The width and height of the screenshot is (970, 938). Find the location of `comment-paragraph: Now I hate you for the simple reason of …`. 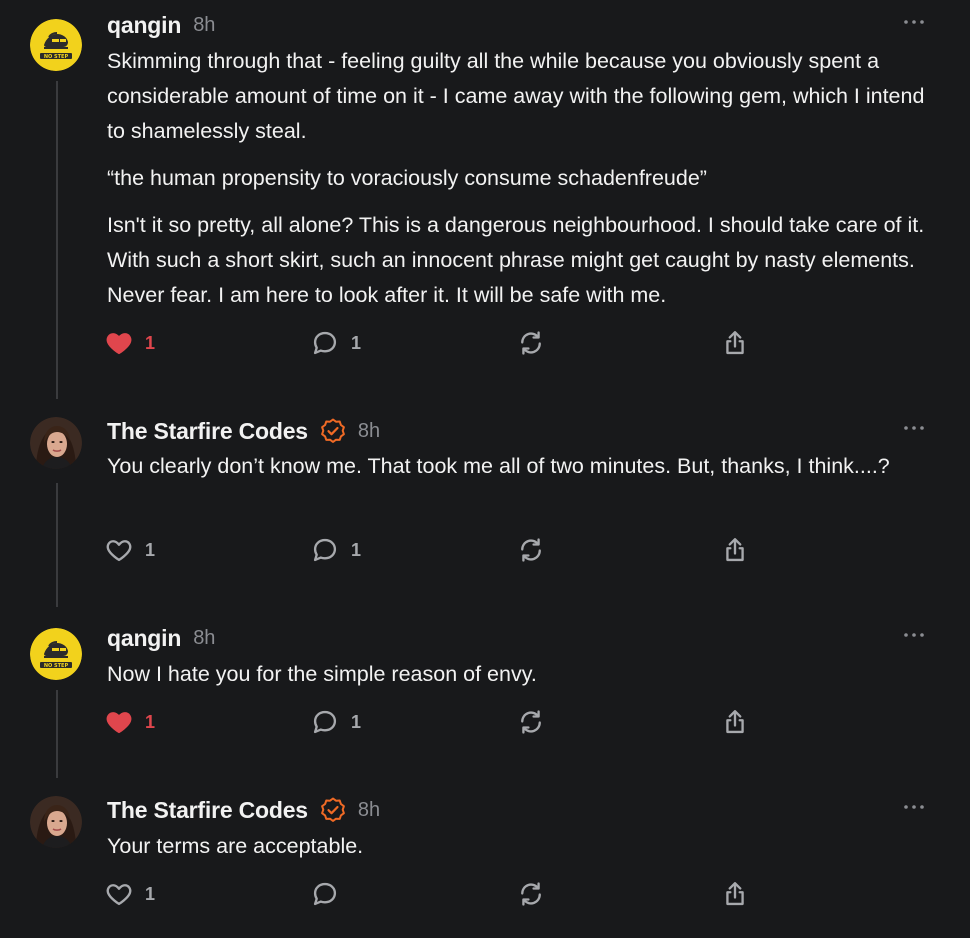

comment-paragraph: Now I hate you for the simple reason of … is located at coordinates (322, 674).